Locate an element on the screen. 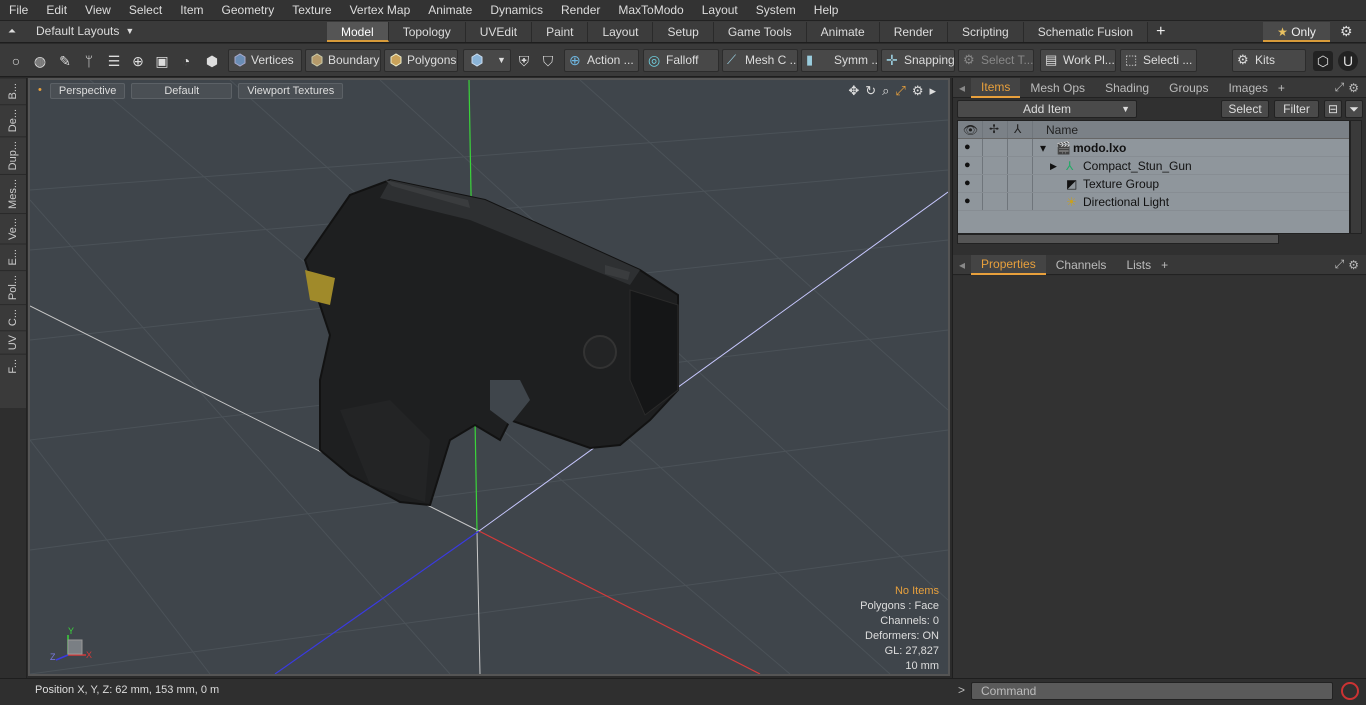 This screenshot has height=705, width=1366. eye-icon: 👁 is located at coordinates (970, 130).